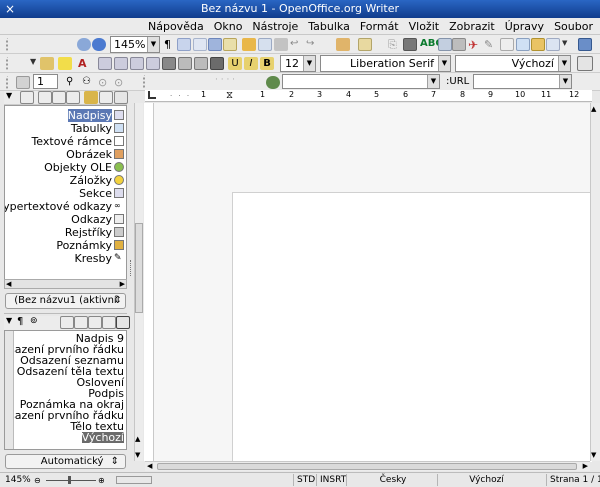  I want to click on navigator-item-headings: Nadpisy, so click(89, 115).